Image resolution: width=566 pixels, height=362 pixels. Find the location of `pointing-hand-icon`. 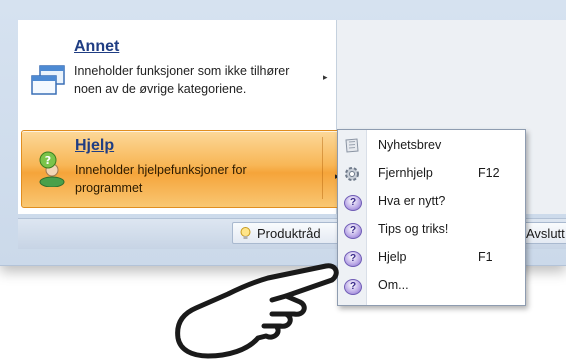

pointing-hand-icon is located at coordinates (257, 311).